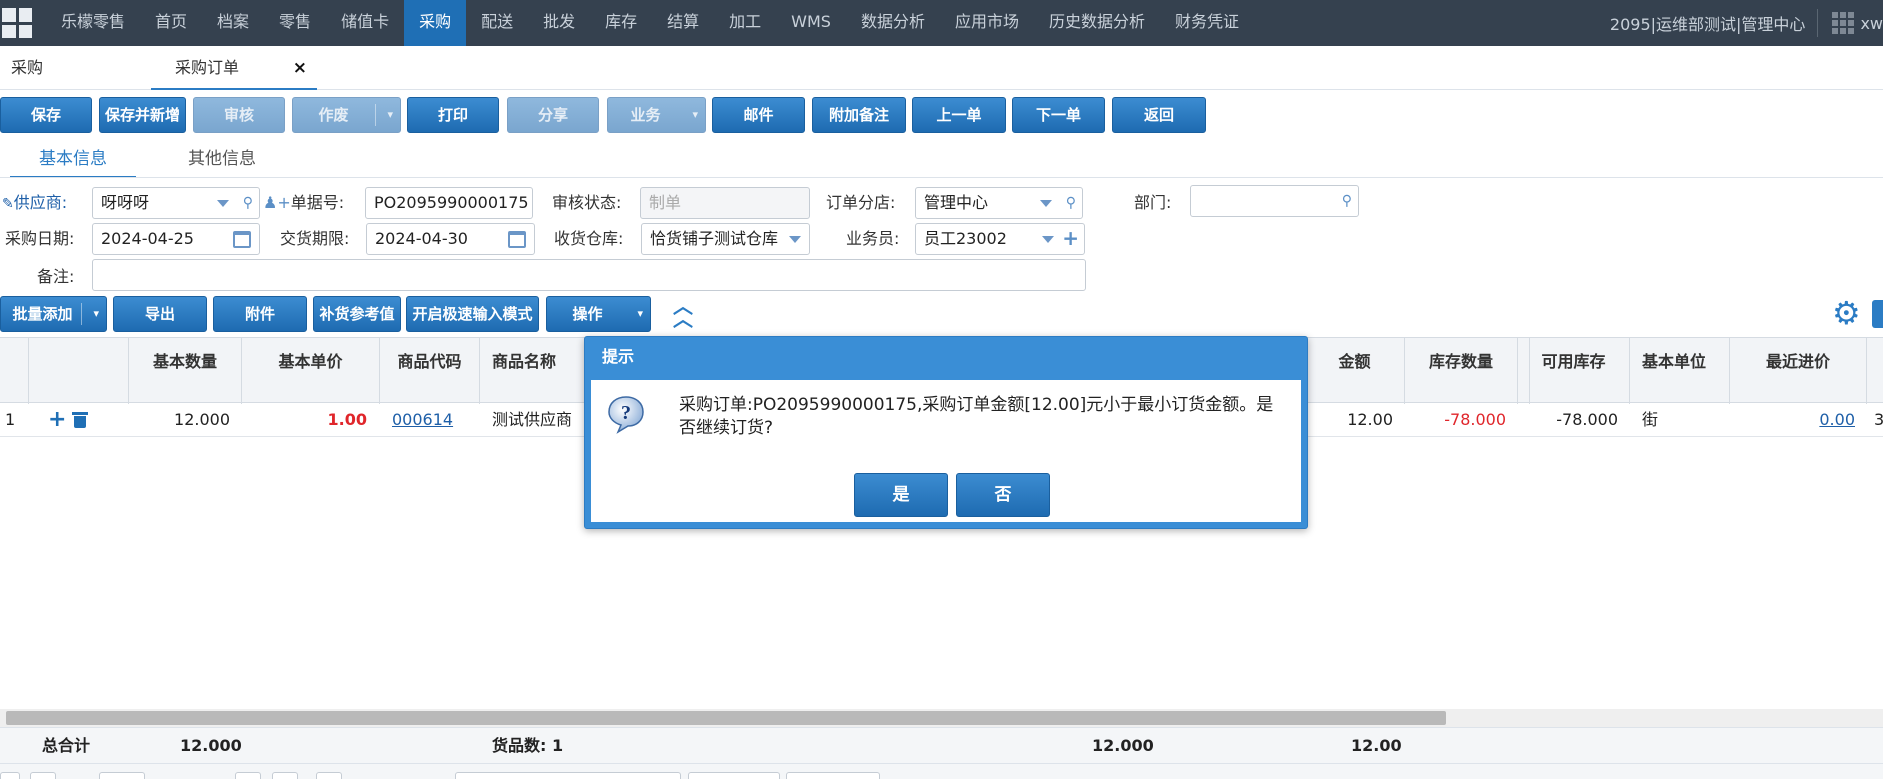 The height and width of the screenshot is (779, 1883). Describe the element at coordinates (122, 775) in the screenshot. I see `pager-page-input` at that location.